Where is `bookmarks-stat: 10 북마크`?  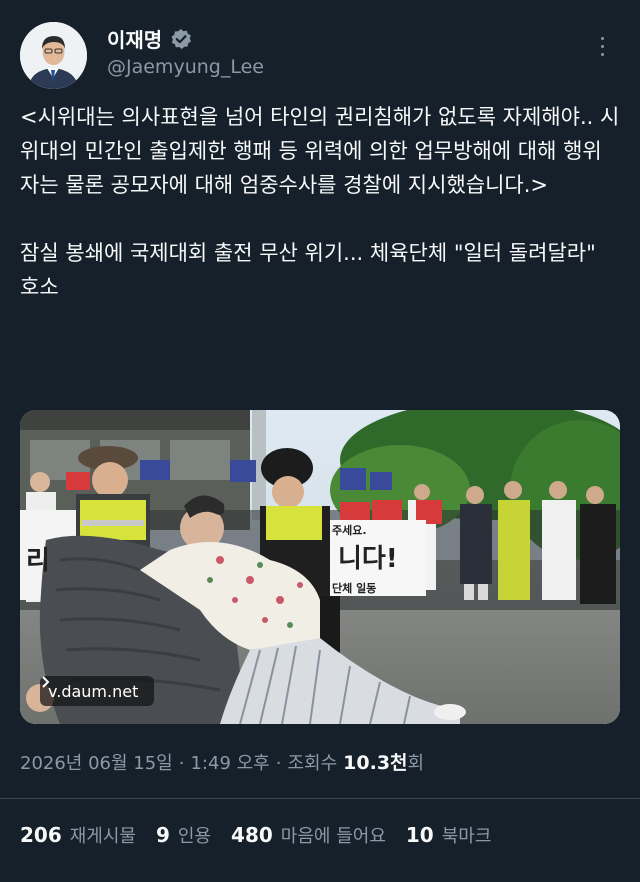
bookmarks-stat: 10 북마크 is located at coordinates (449, 835).